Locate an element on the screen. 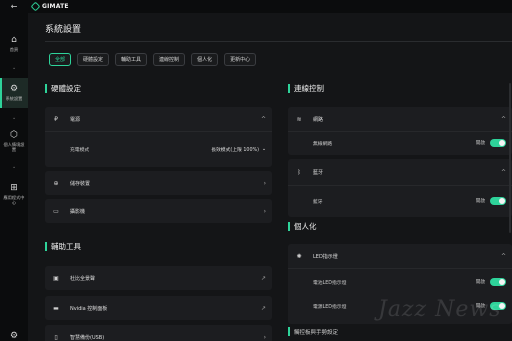 This screenshot has height=341, width=512. tool-nvidia-card: ▬ Nvidia 控制面板 ↗ is located at coordinates (158, 308).